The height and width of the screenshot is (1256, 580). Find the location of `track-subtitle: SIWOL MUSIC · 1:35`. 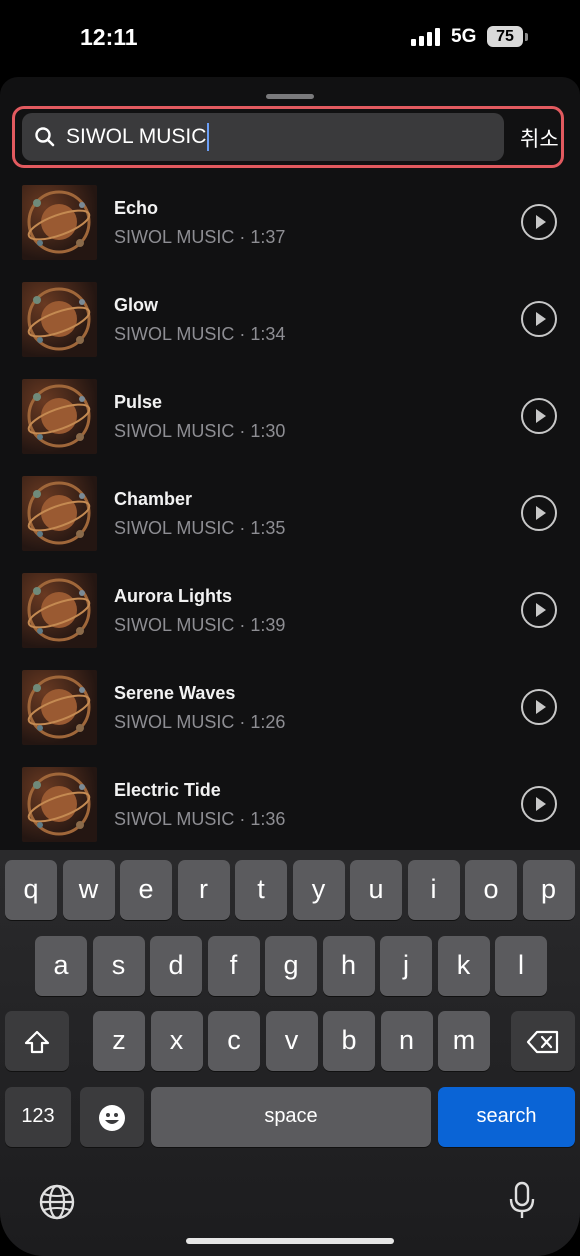

track-subtitle: SIWOL MUSIC · 1:35 is located at coordinates (200, 528).